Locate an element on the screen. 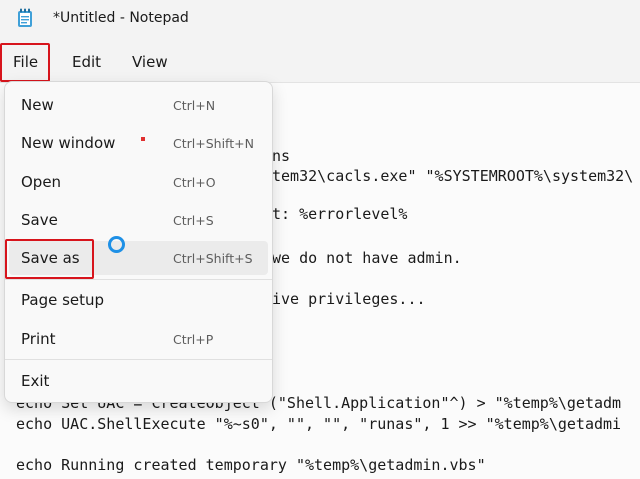 The width and height of the screenshot is (640, 479). file-menu-highlight-box is located at coordinates (25, 62).